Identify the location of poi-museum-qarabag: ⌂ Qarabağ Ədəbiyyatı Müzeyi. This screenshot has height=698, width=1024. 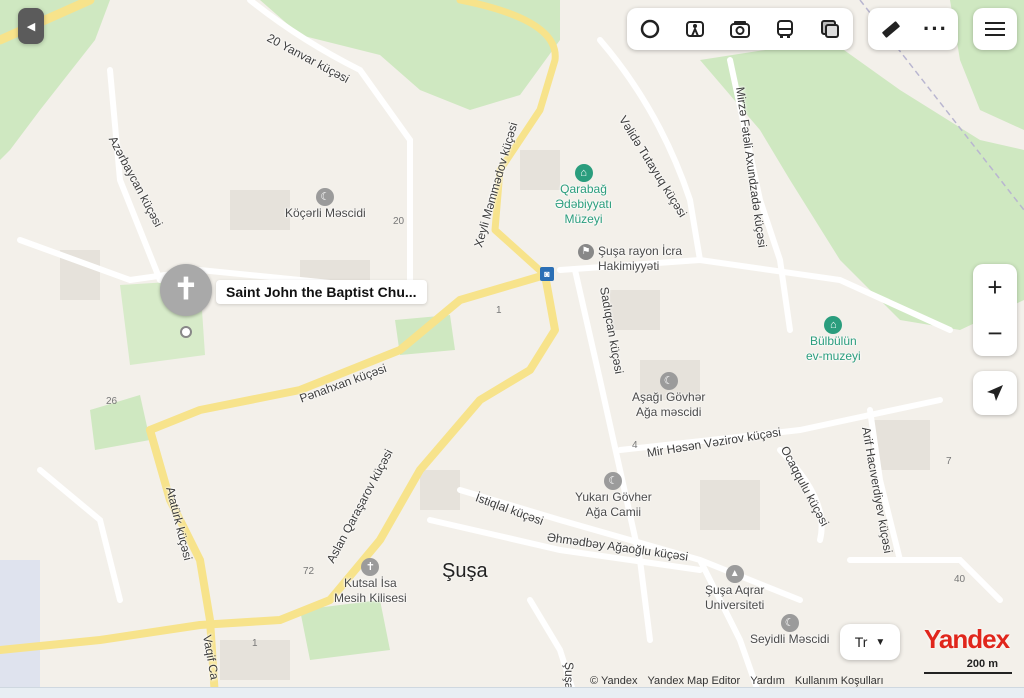
(583, 195).